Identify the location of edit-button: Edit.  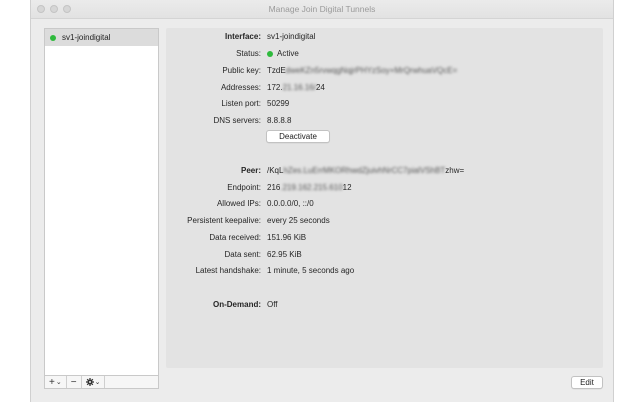
(587, 382).